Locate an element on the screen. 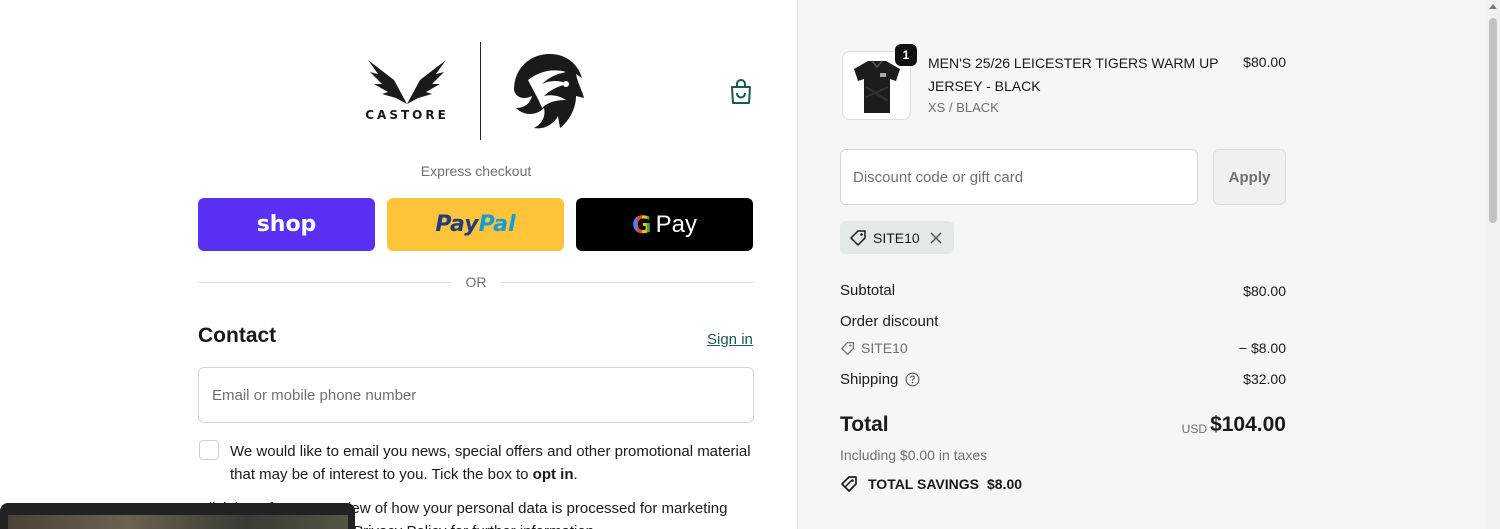 The height and width of the screenshot is (529, 1500). logo-divider is located at coordinates (480, 91).